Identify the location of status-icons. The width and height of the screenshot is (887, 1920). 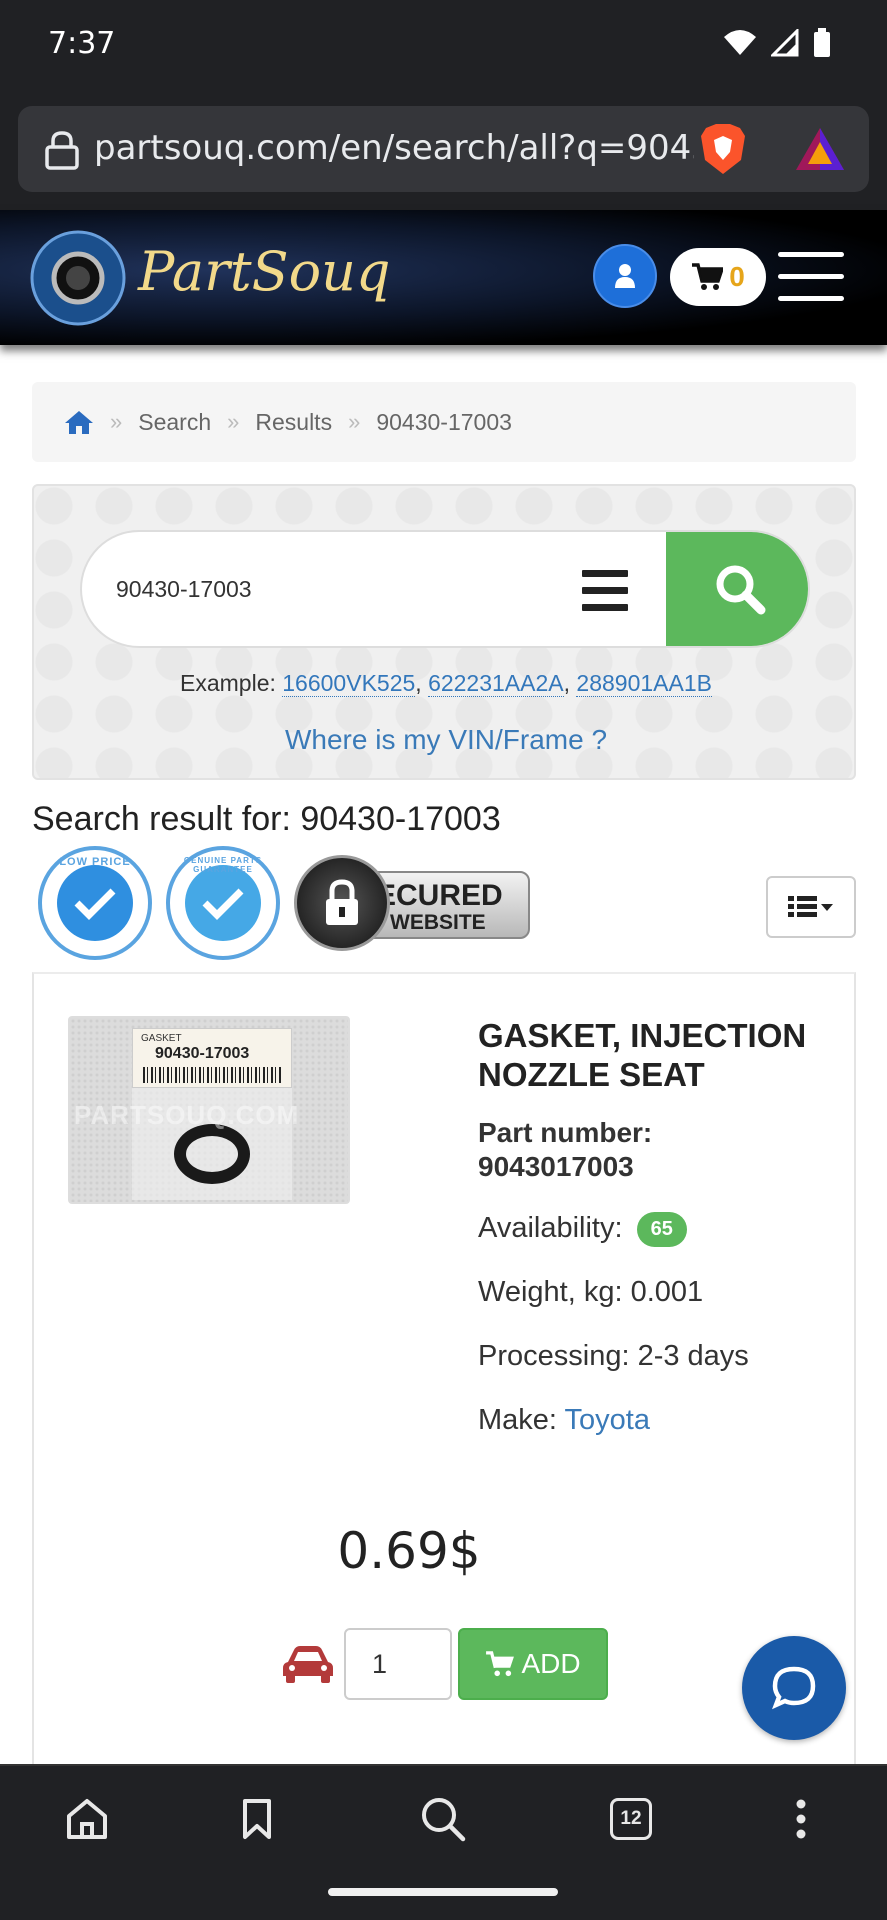
(777, 43).